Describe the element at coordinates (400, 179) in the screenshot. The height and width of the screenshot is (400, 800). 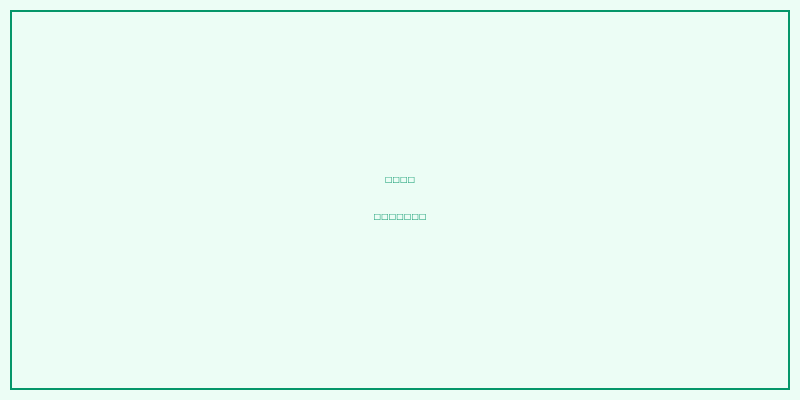
I see `placeholder-text-line-1: □□□□` at that location.